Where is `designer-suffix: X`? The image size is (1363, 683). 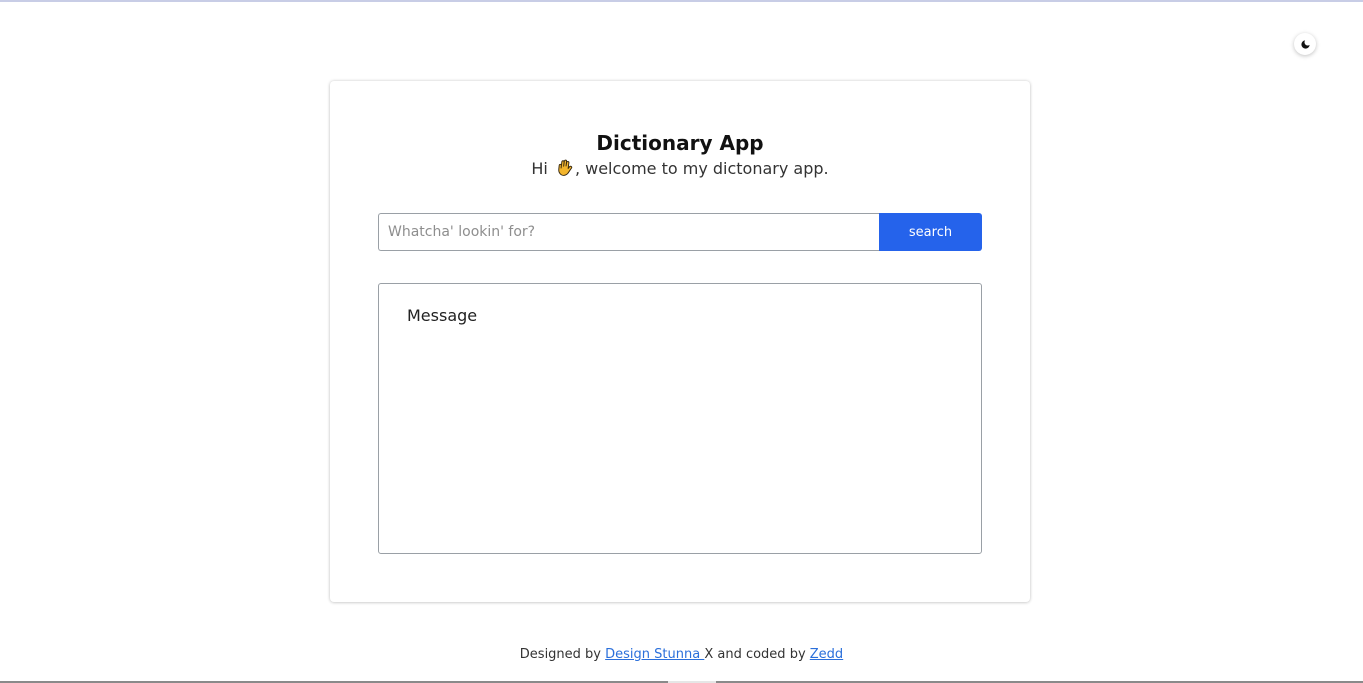
designer-suffix: X is located at coordinates (709, 654).